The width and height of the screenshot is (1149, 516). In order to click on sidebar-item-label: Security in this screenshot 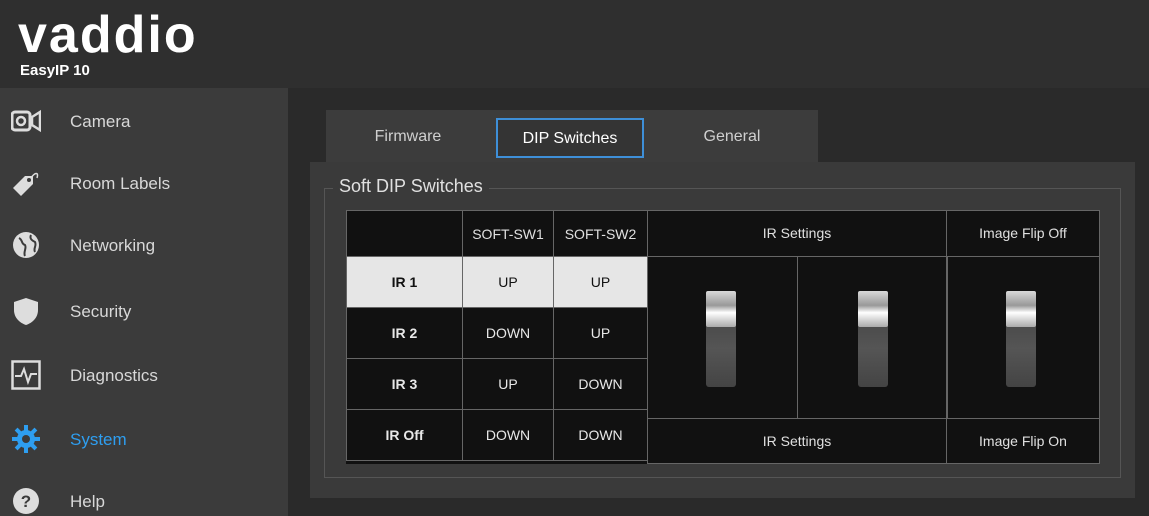, I will do `click(101, 311)`.